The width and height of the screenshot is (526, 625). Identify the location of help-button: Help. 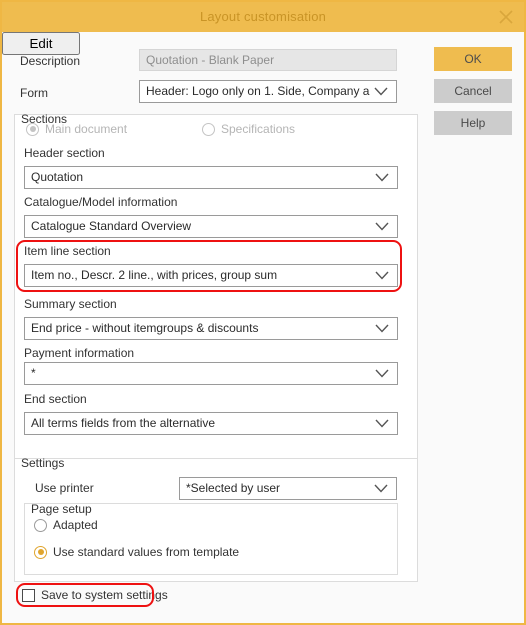
(473, 123).